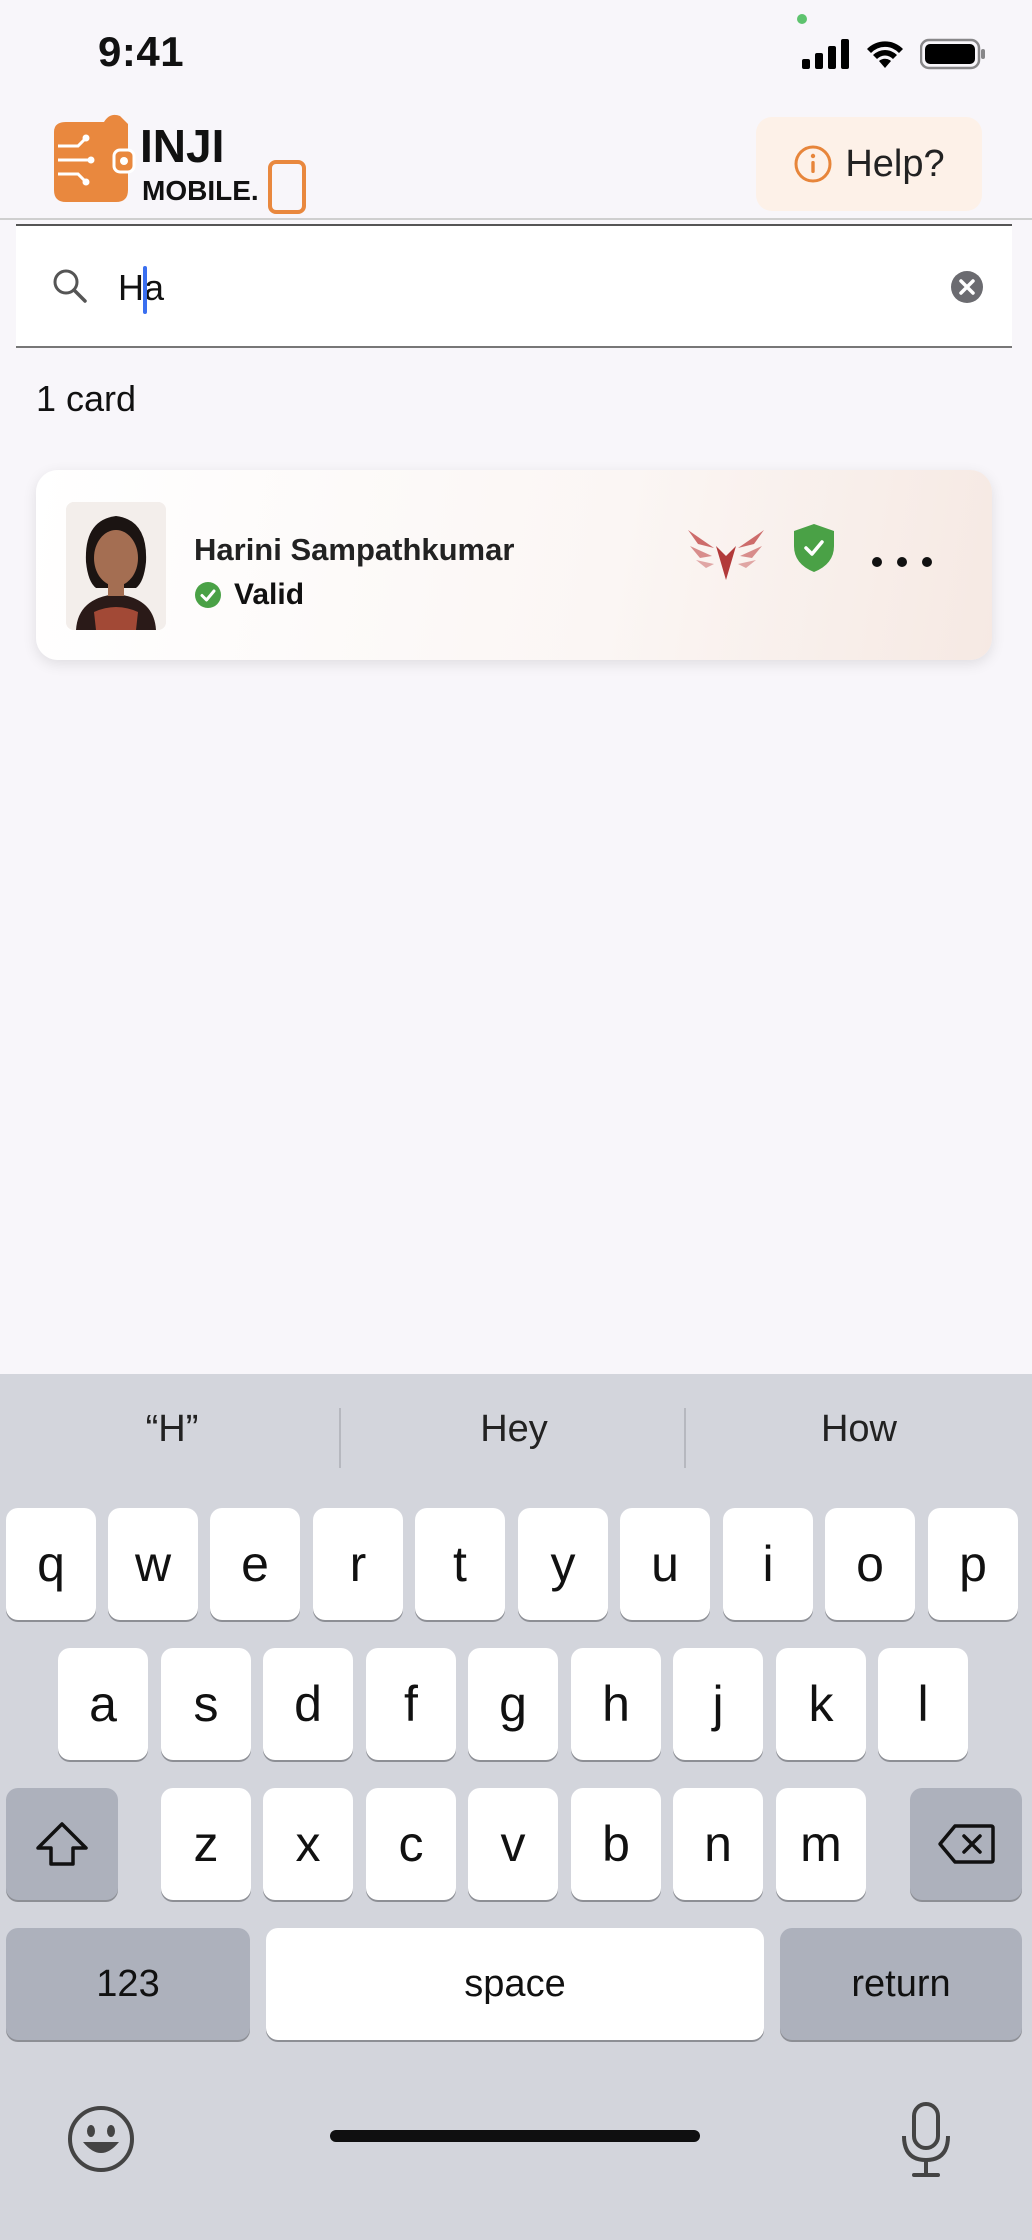  Describe the element at coordinates (206, 1844) in the screenshot. I see `key-z: z` at that location.